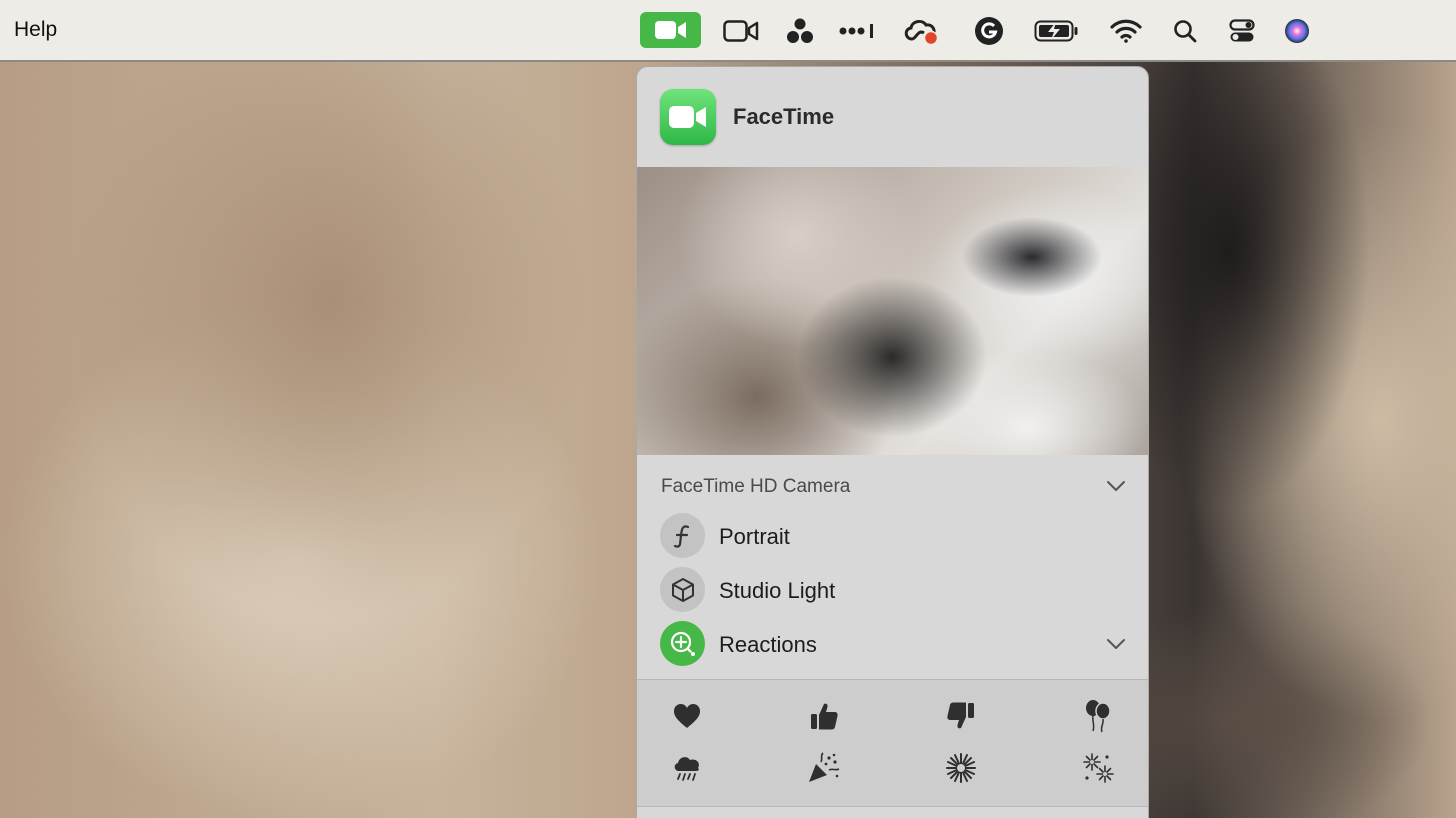 The width and height of the screenshot is (1456, 818). Describe the element at coordinates (892, 536) in the screenshot. I see `option-portrait: Portrait` at that location.